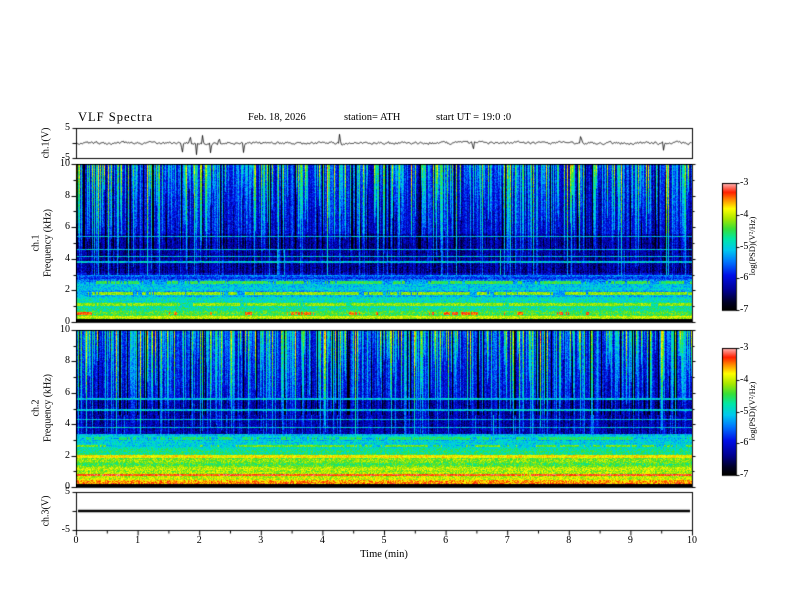 The width and height of the screenshot is (792, 612). I want to click on ch2-spectrogram-yticks-3: 4, so click(67, 424).